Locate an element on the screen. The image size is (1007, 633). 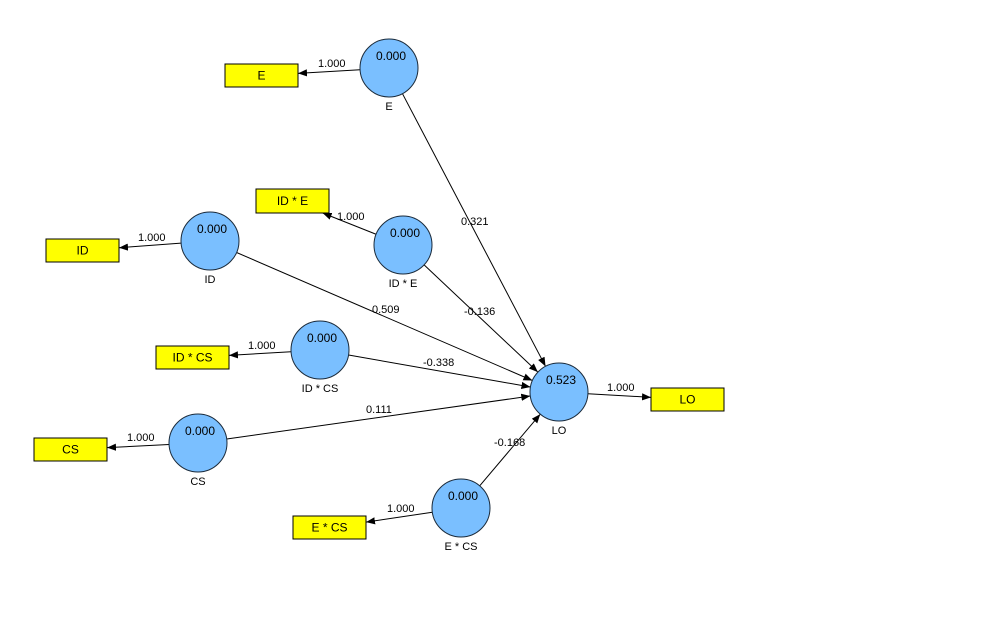
construct-name: CS is located at coordinates (197, 482).